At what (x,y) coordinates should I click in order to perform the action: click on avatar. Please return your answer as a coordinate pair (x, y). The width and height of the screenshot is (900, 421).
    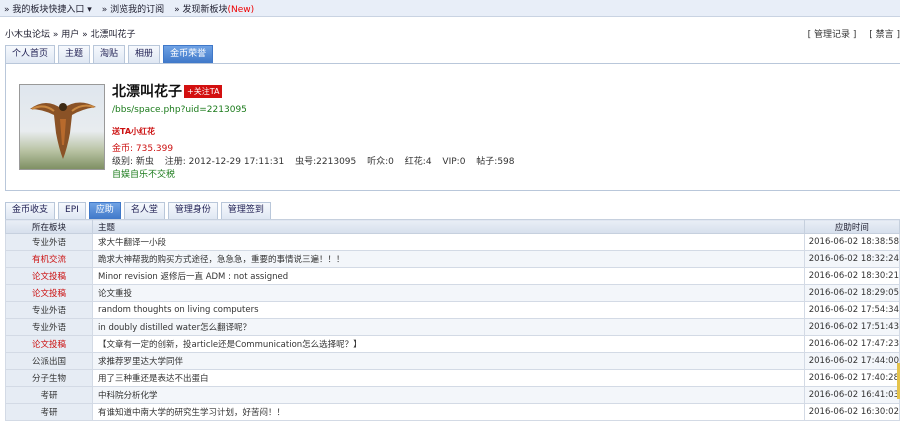
    Looking at the image, I should click on (62, 127).